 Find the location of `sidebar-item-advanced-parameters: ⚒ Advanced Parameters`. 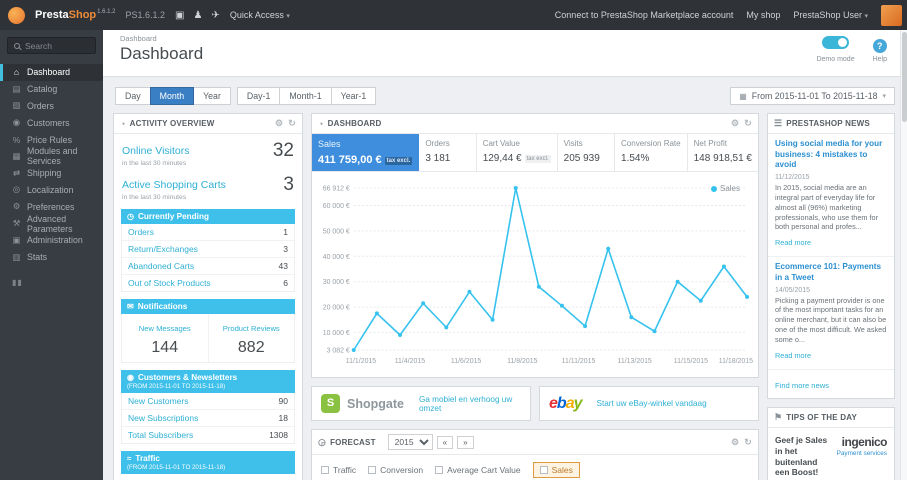

sidebar-item-advanced-parameters: ⚒ Advanced Parameters is located at coordinates (51, 224).